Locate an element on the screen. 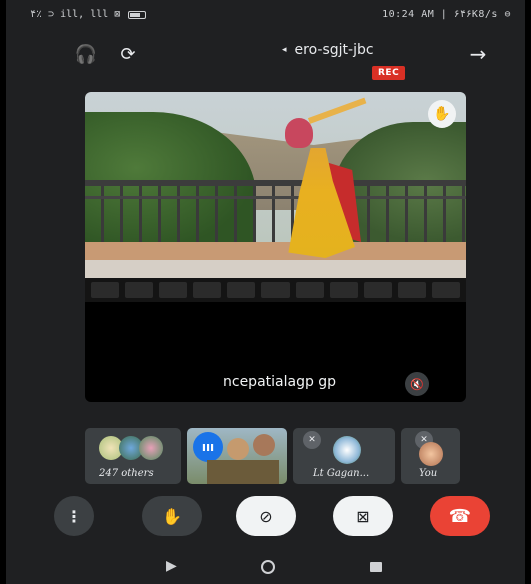 The width and height of the screenshot is (531, 584). call-controls: ⋮ ✋ ⊘ ⊠ ☎ is located at coordinates (265, 516).